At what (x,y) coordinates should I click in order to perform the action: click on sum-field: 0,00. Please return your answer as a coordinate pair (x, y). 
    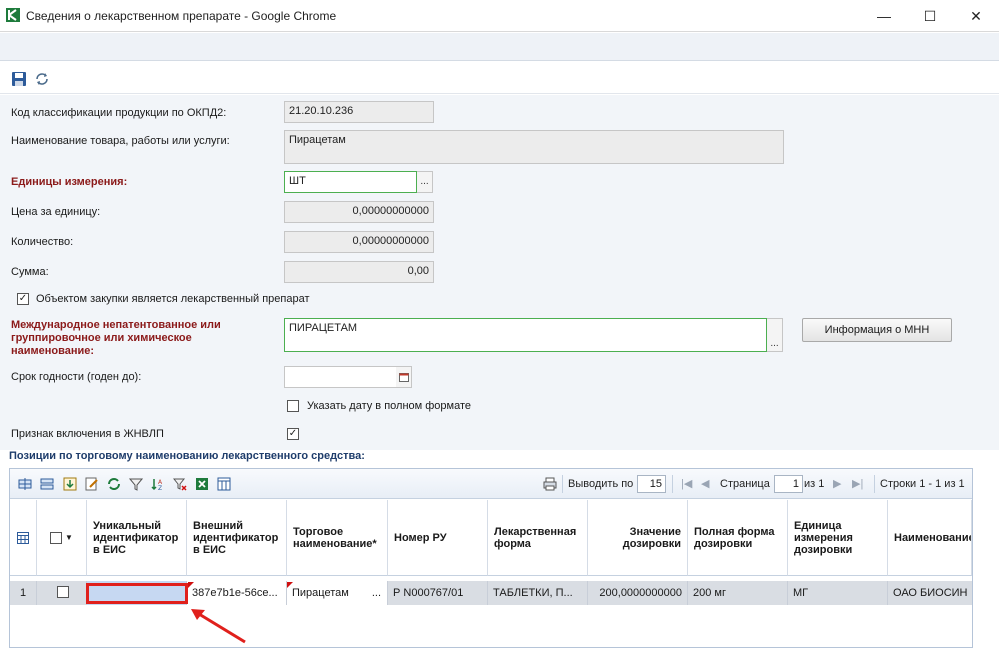
    Looking at the image, I should click on (359, 272).